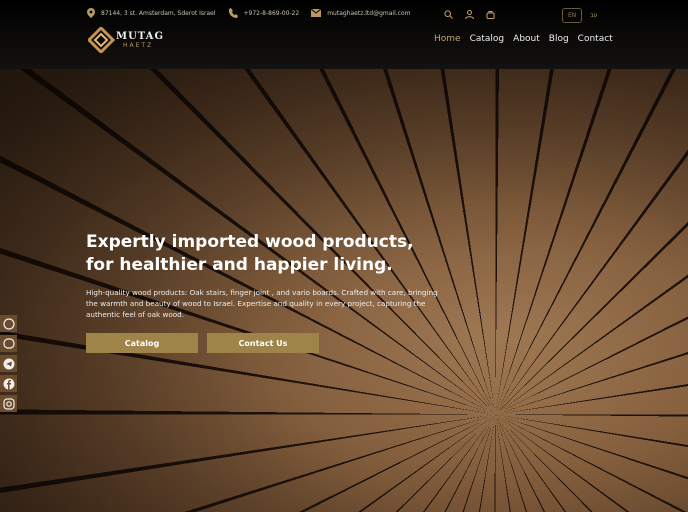 The height and width of the screenshot is (512, 688). What do you see at coordinates (263, 343) in the screenshot?
I see `contact-us-button: Contact Us` at bounding box center [263, 343].